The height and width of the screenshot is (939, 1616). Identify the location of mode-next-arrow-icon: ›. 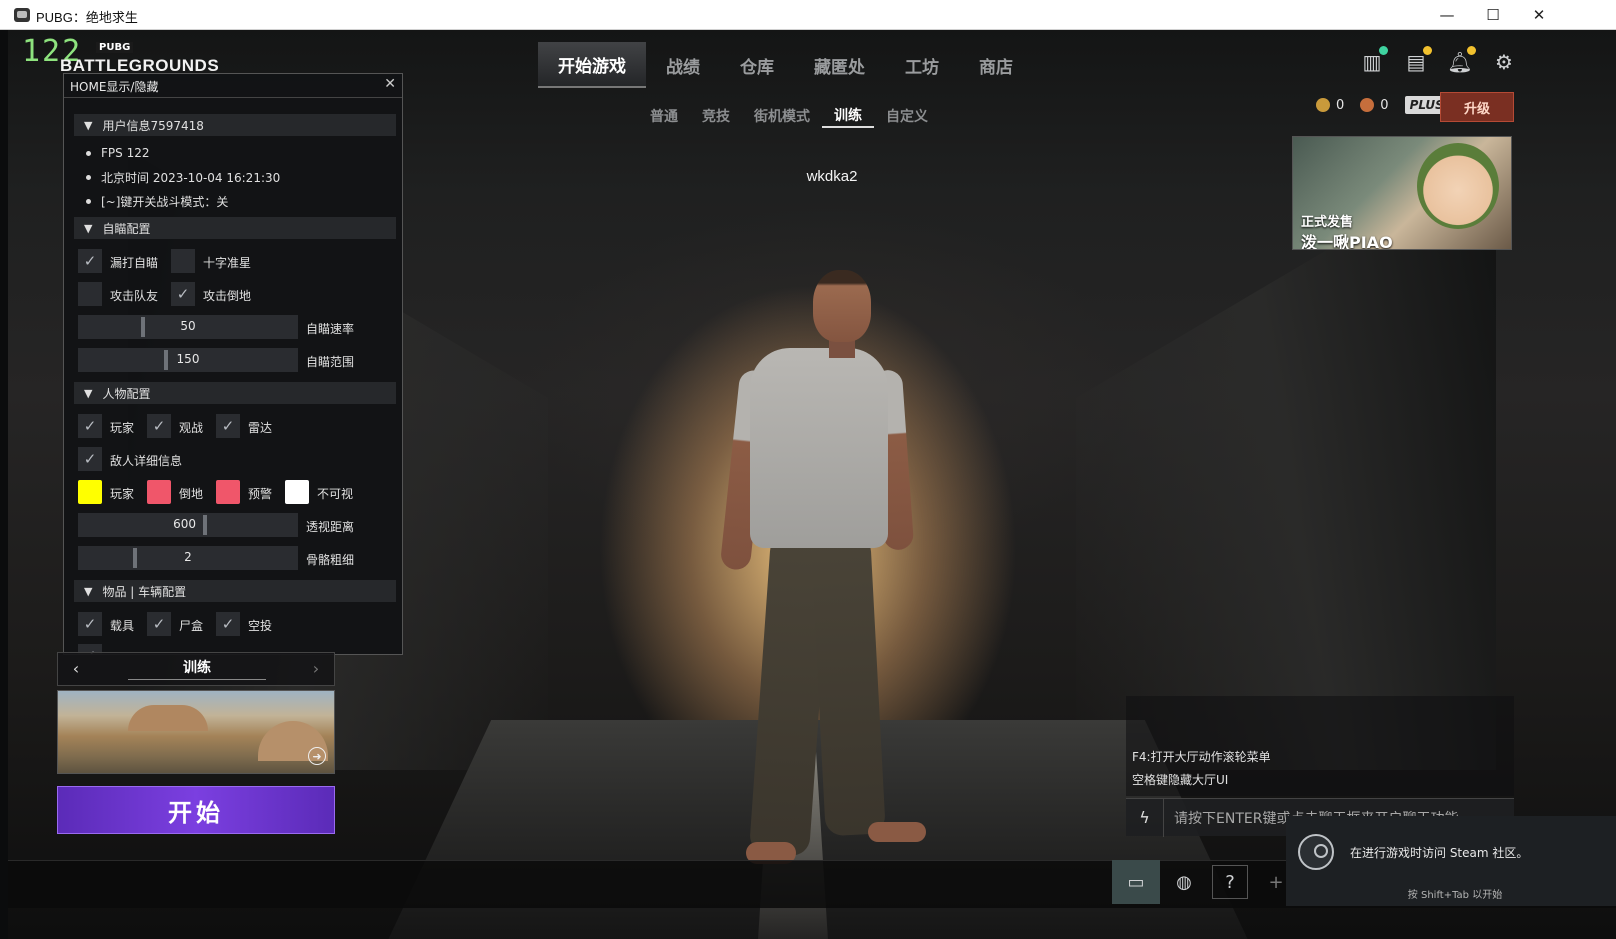
(316, 668).